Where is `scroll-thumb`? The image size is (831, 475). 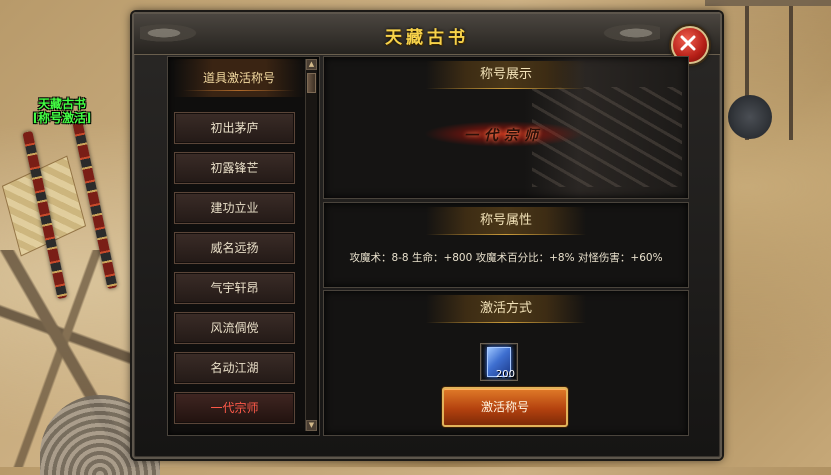
scroll-thumb is located at coordinates (311, 83).